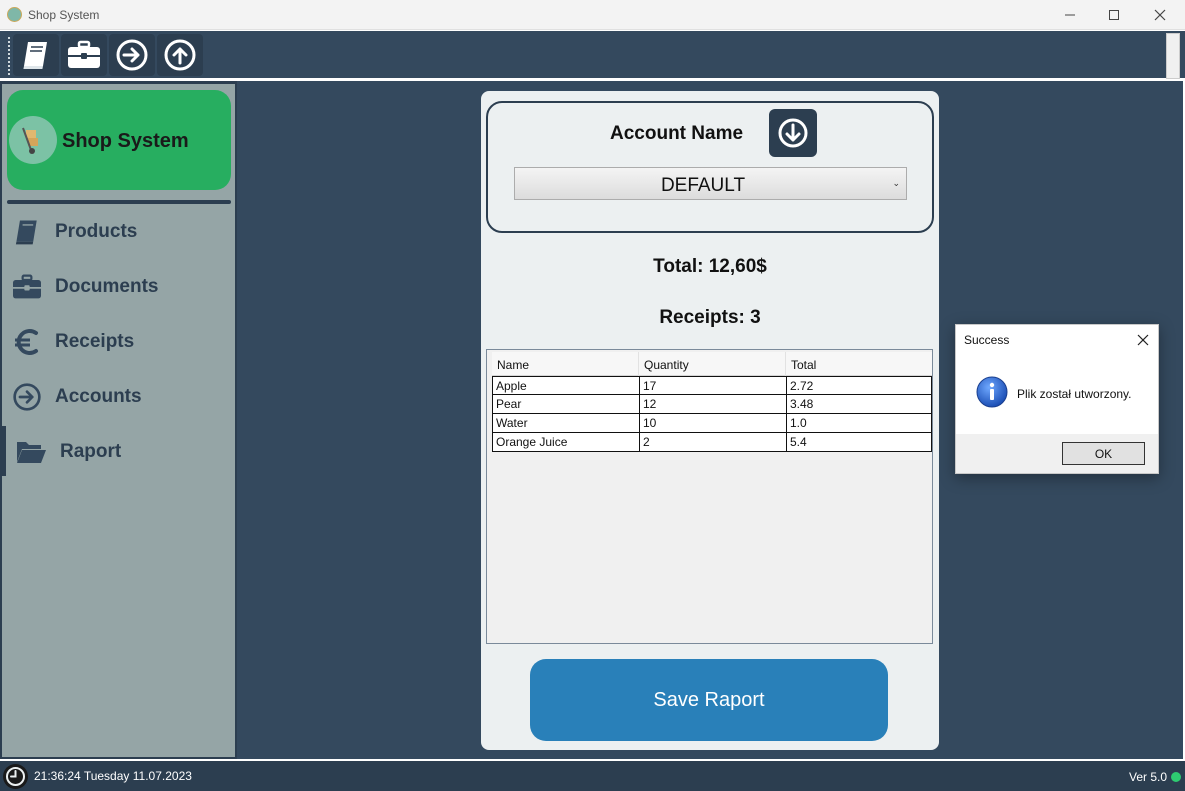 The width and height of the screenshot is (1185, 791). I want to click on cell-name: Apple, so click(566, 386).